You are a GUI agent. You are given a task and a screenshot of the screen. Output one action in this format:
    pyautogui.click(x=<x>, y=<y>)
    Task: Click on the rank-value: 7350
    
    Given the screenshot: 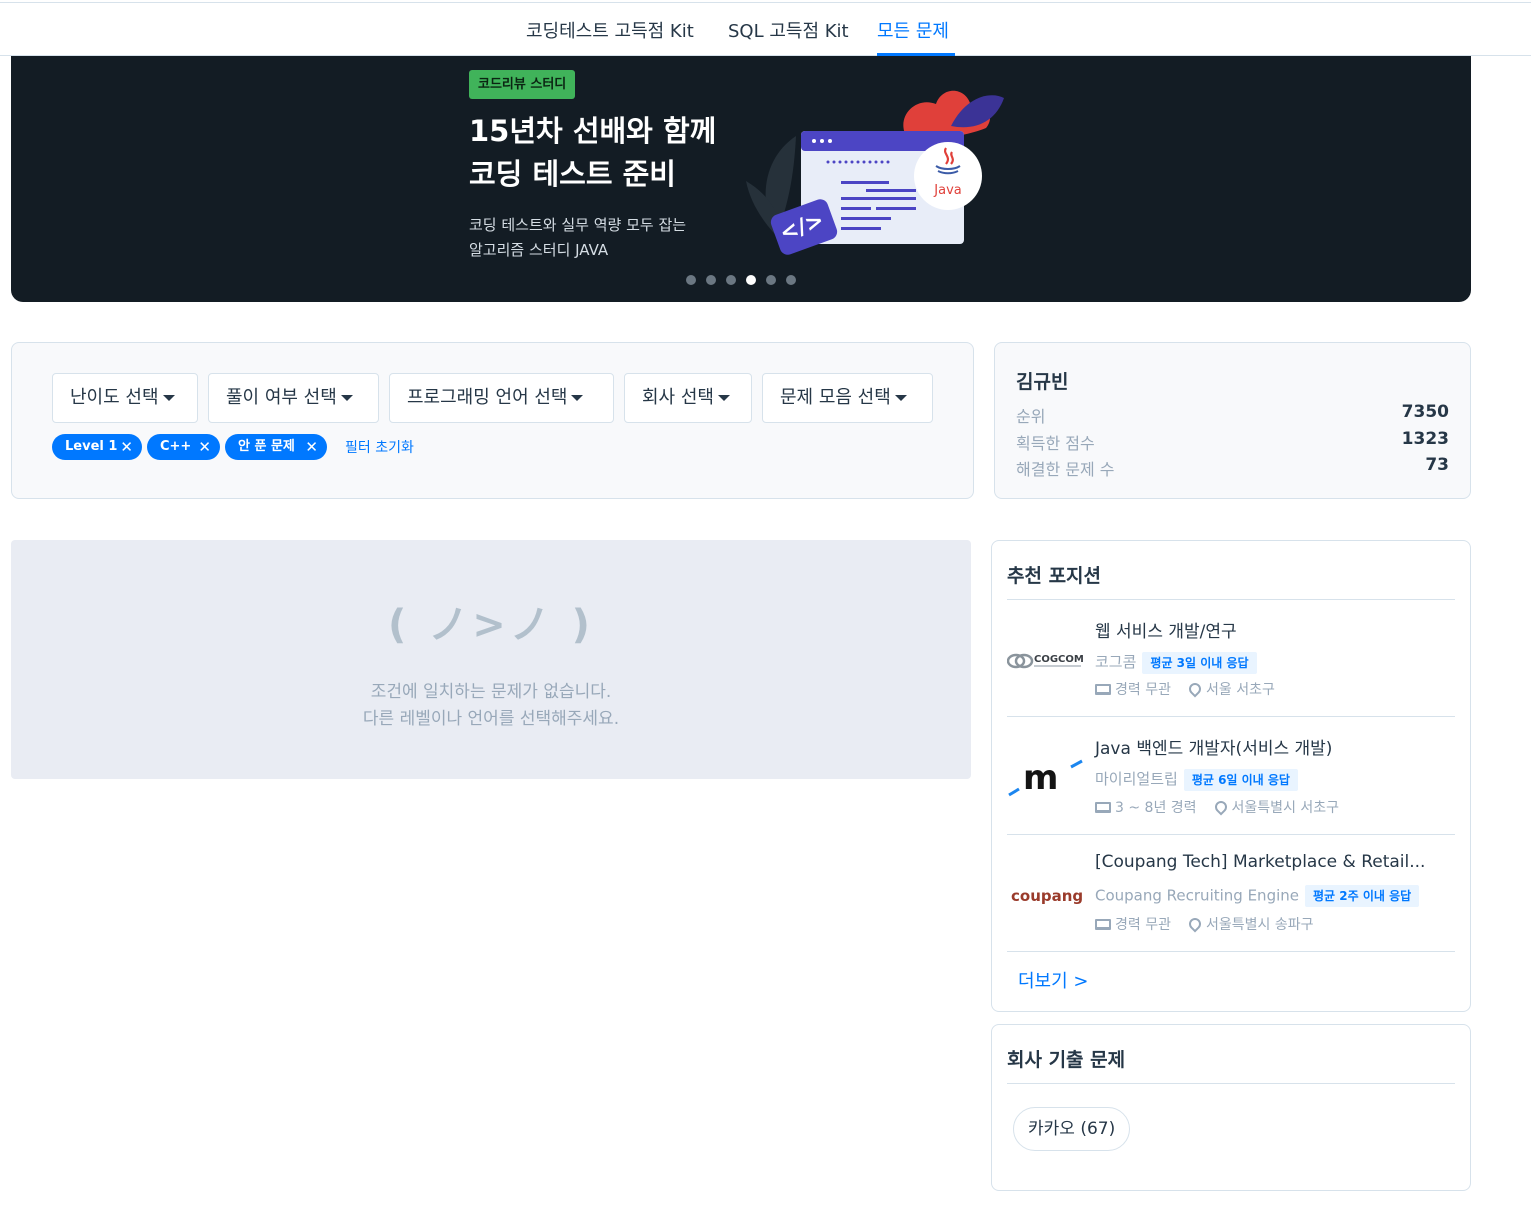 What is the action you would take?
    pyautogui.click(x=1425, y=412)
    